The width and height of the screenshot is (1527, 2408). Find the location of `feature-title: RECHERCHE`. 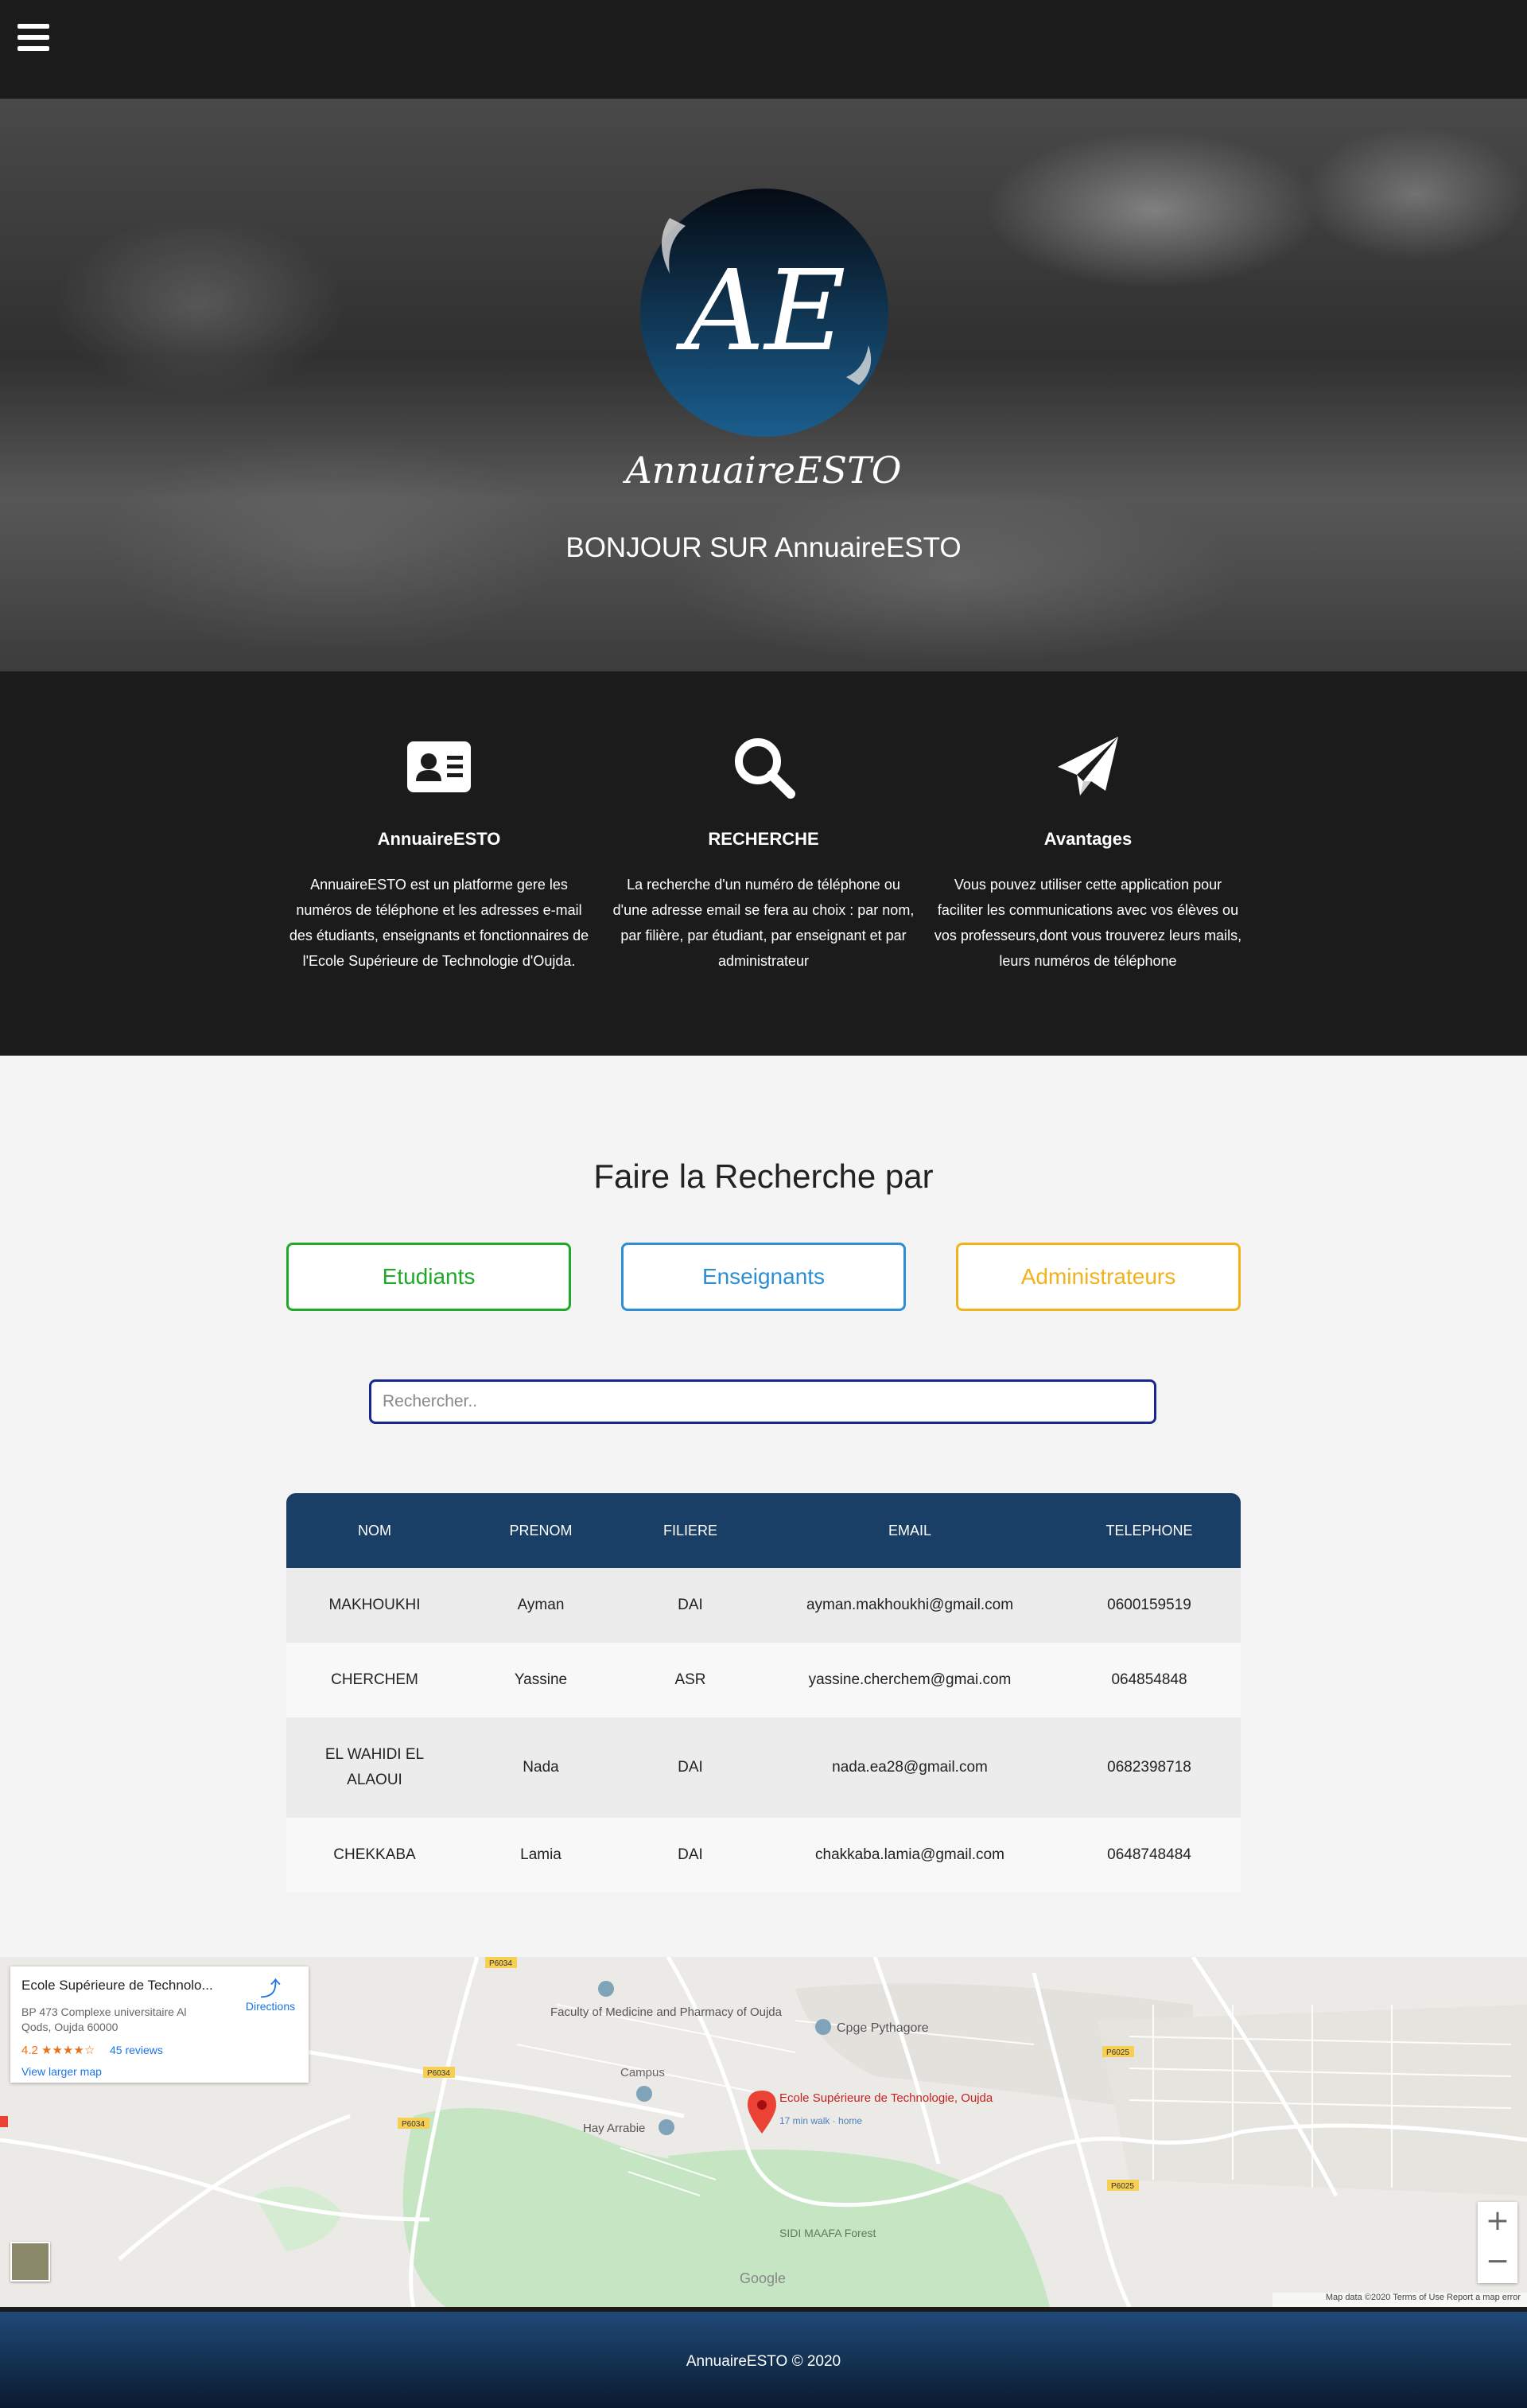

feature-title: RECHERCHE is located at coordinates (763, 839).